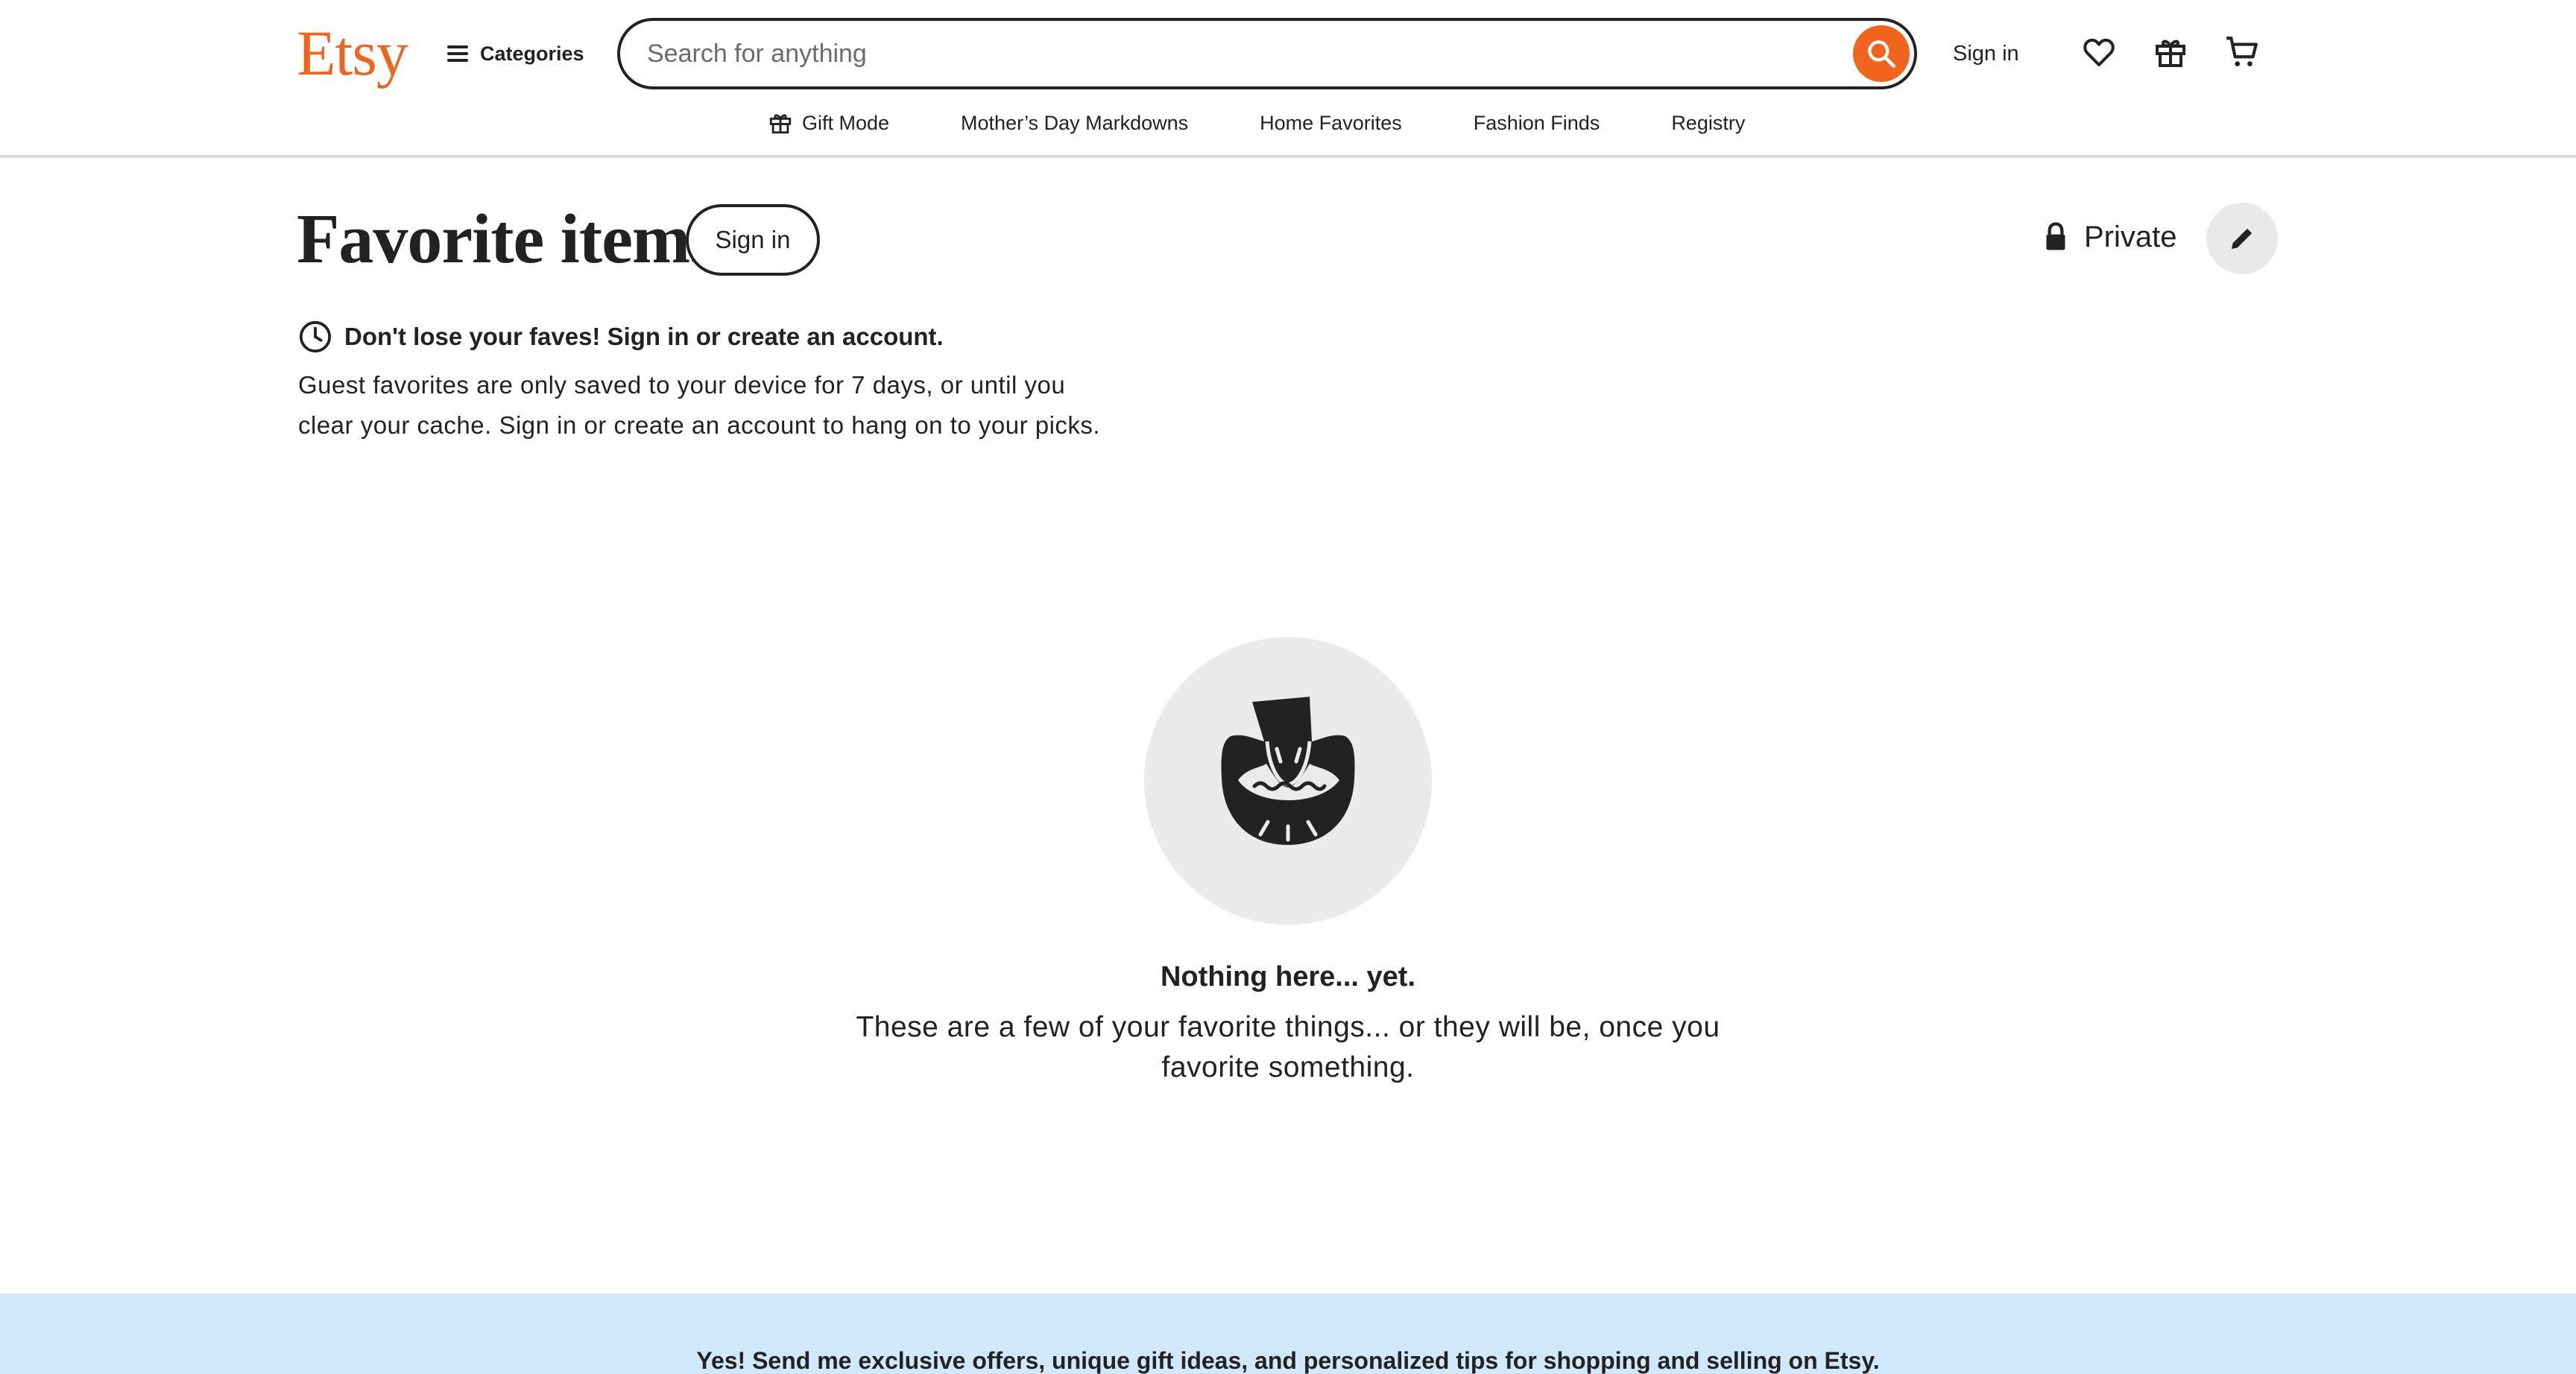 The height and width of the screenshot is (1374, 2576). I want to click on subnav-gift-mode: Gift Mode, so click(829, 123).